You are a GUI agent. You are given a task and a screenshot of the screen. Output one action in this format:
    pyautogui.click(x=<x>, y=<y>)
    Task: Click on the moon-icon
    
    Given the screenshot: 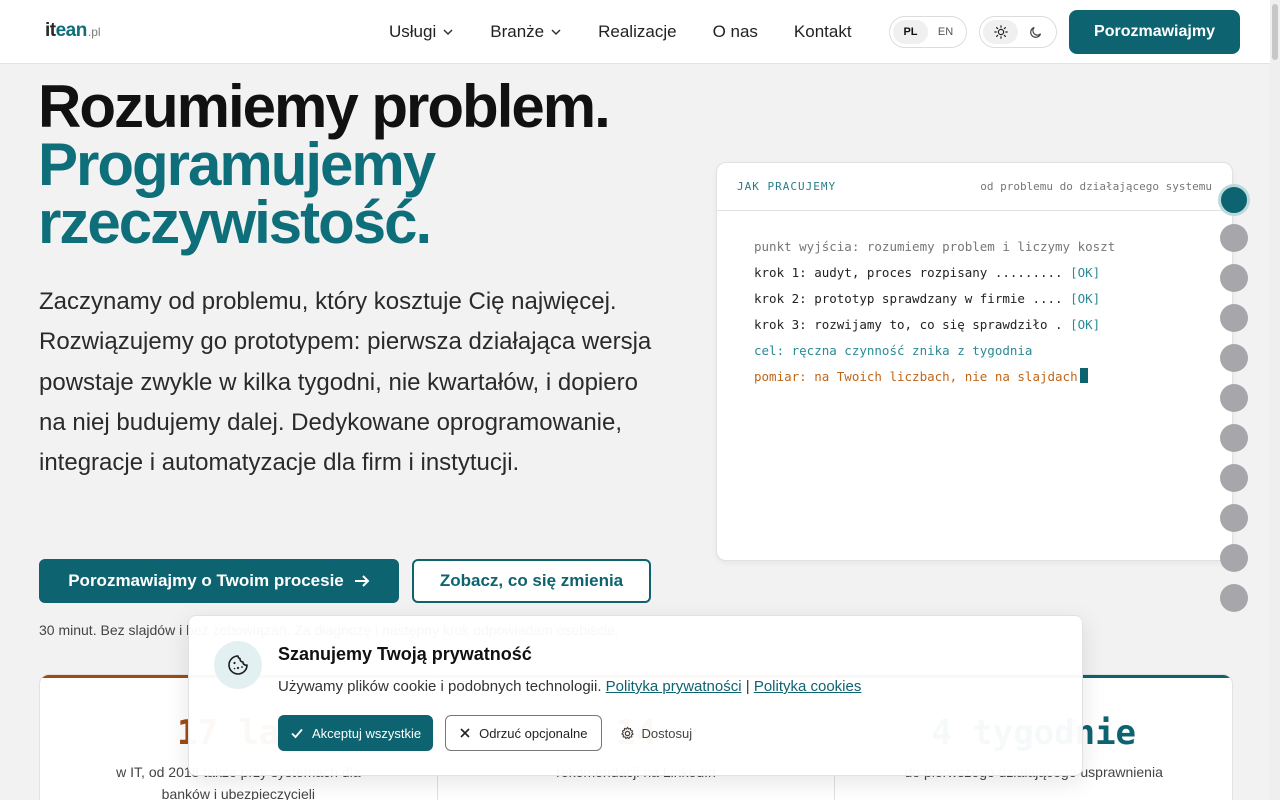 What is the action you would take?
    pyautogui.click(x=1035, y=32)
    